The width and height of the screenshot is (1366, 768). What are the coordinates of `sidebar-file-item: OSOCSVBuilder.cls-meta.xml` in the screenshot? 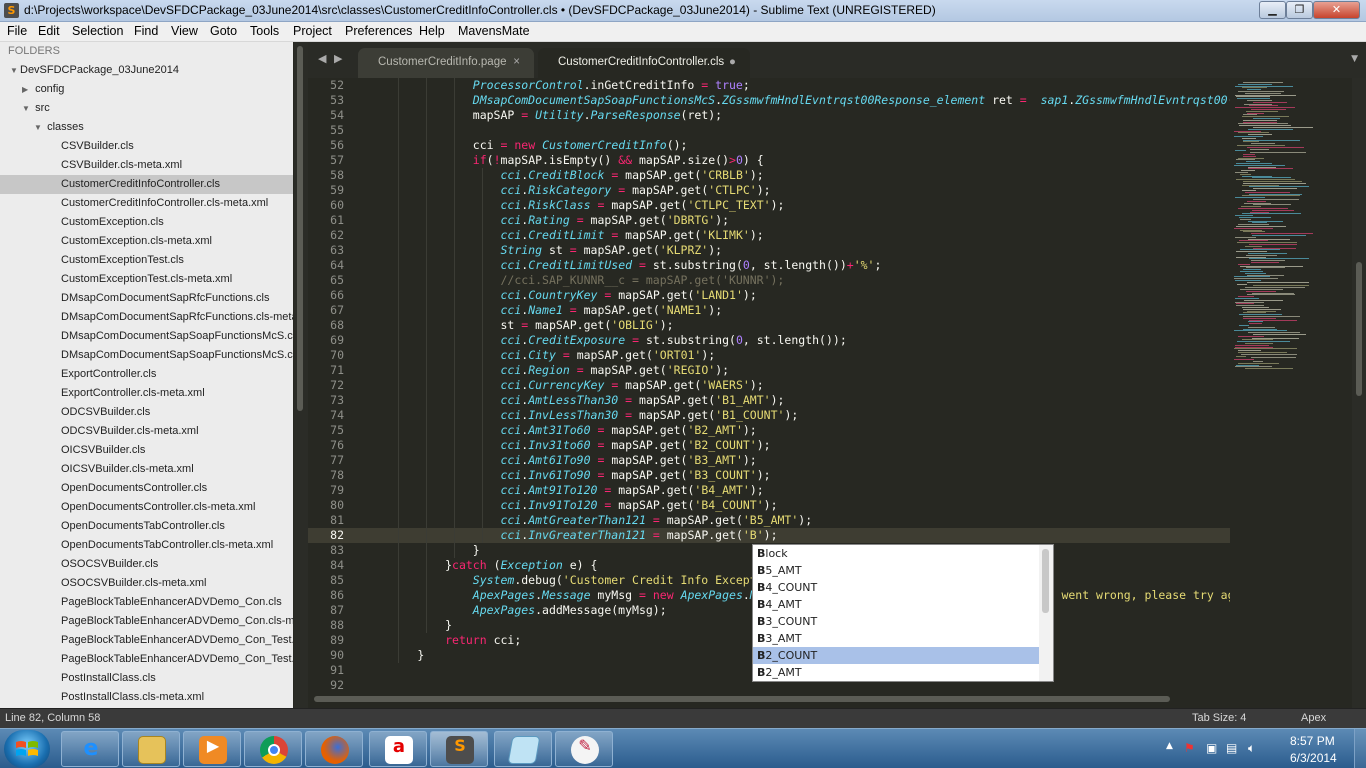 It's located at (146, 583).